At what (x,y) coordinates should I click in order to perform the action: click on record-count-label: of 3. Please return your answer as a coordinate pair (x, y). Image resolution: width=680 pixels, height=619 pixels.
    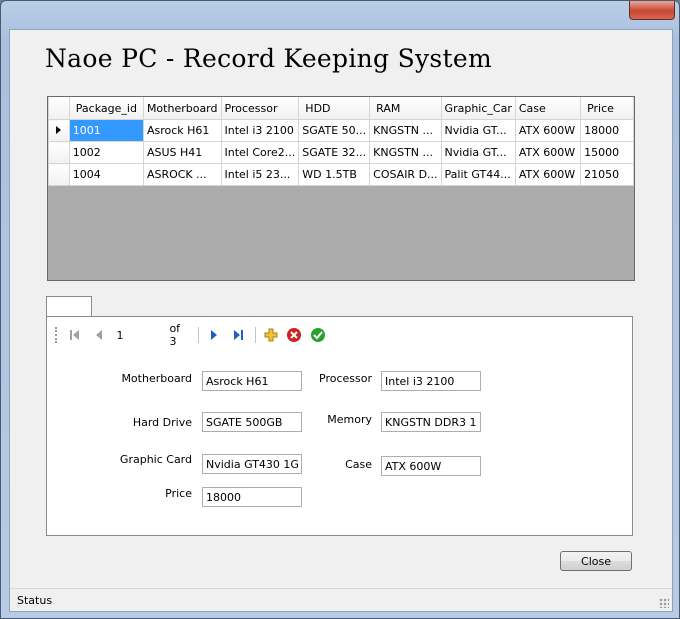
    Looking at the image, I should click on (175, 335).